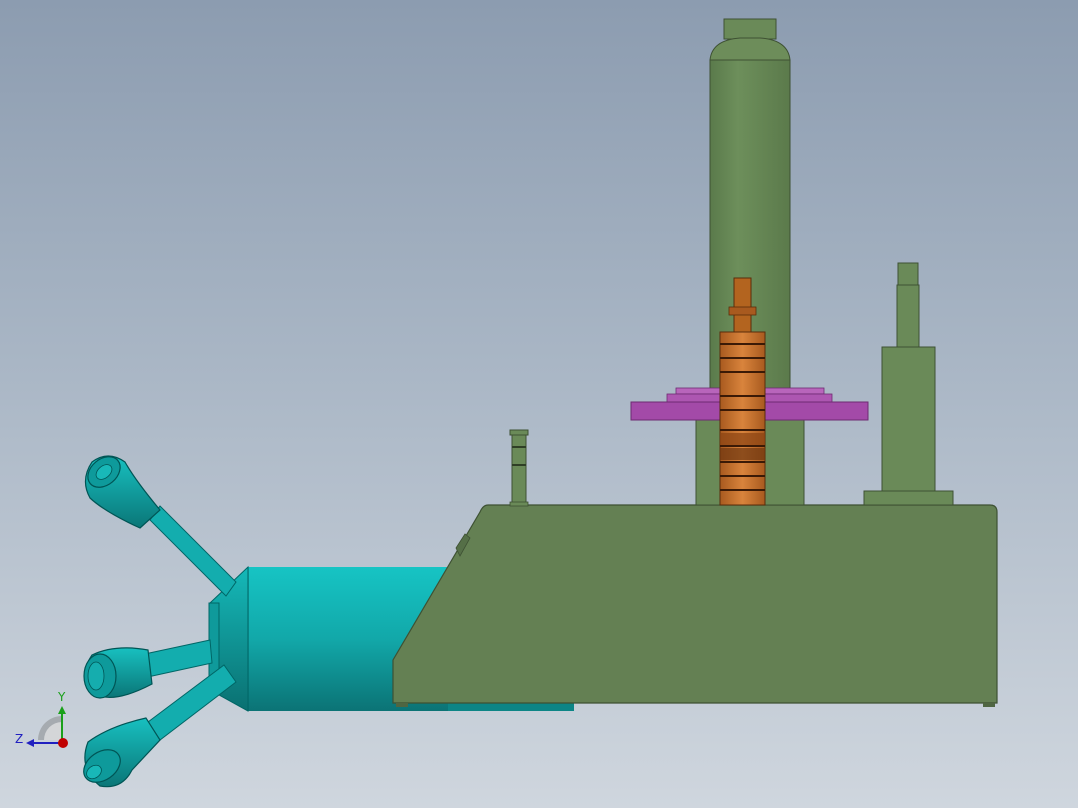 This screenshot has height=808, width=1078. I want to click on housing-body, so click(695, 604).